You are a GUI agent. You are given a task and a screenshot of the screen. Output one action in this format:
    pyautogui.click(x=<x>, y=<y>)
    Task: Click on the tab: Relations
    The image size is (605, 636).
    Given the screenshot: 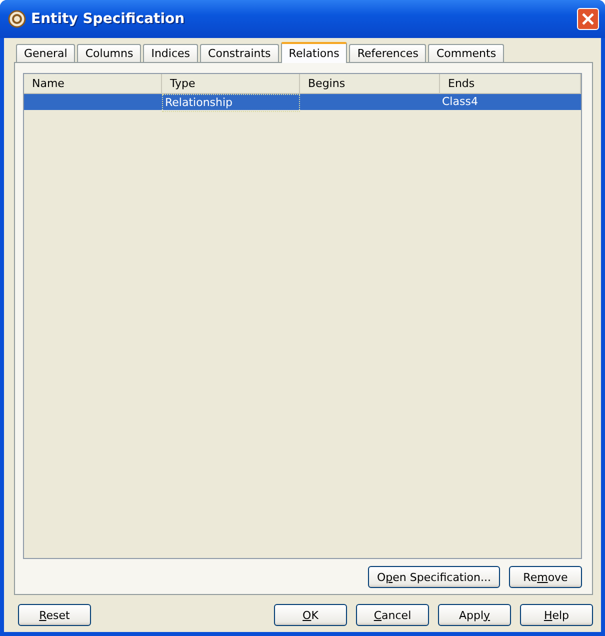 What is the action you would take?
    pyautogui.click(x=314, y=52)
    